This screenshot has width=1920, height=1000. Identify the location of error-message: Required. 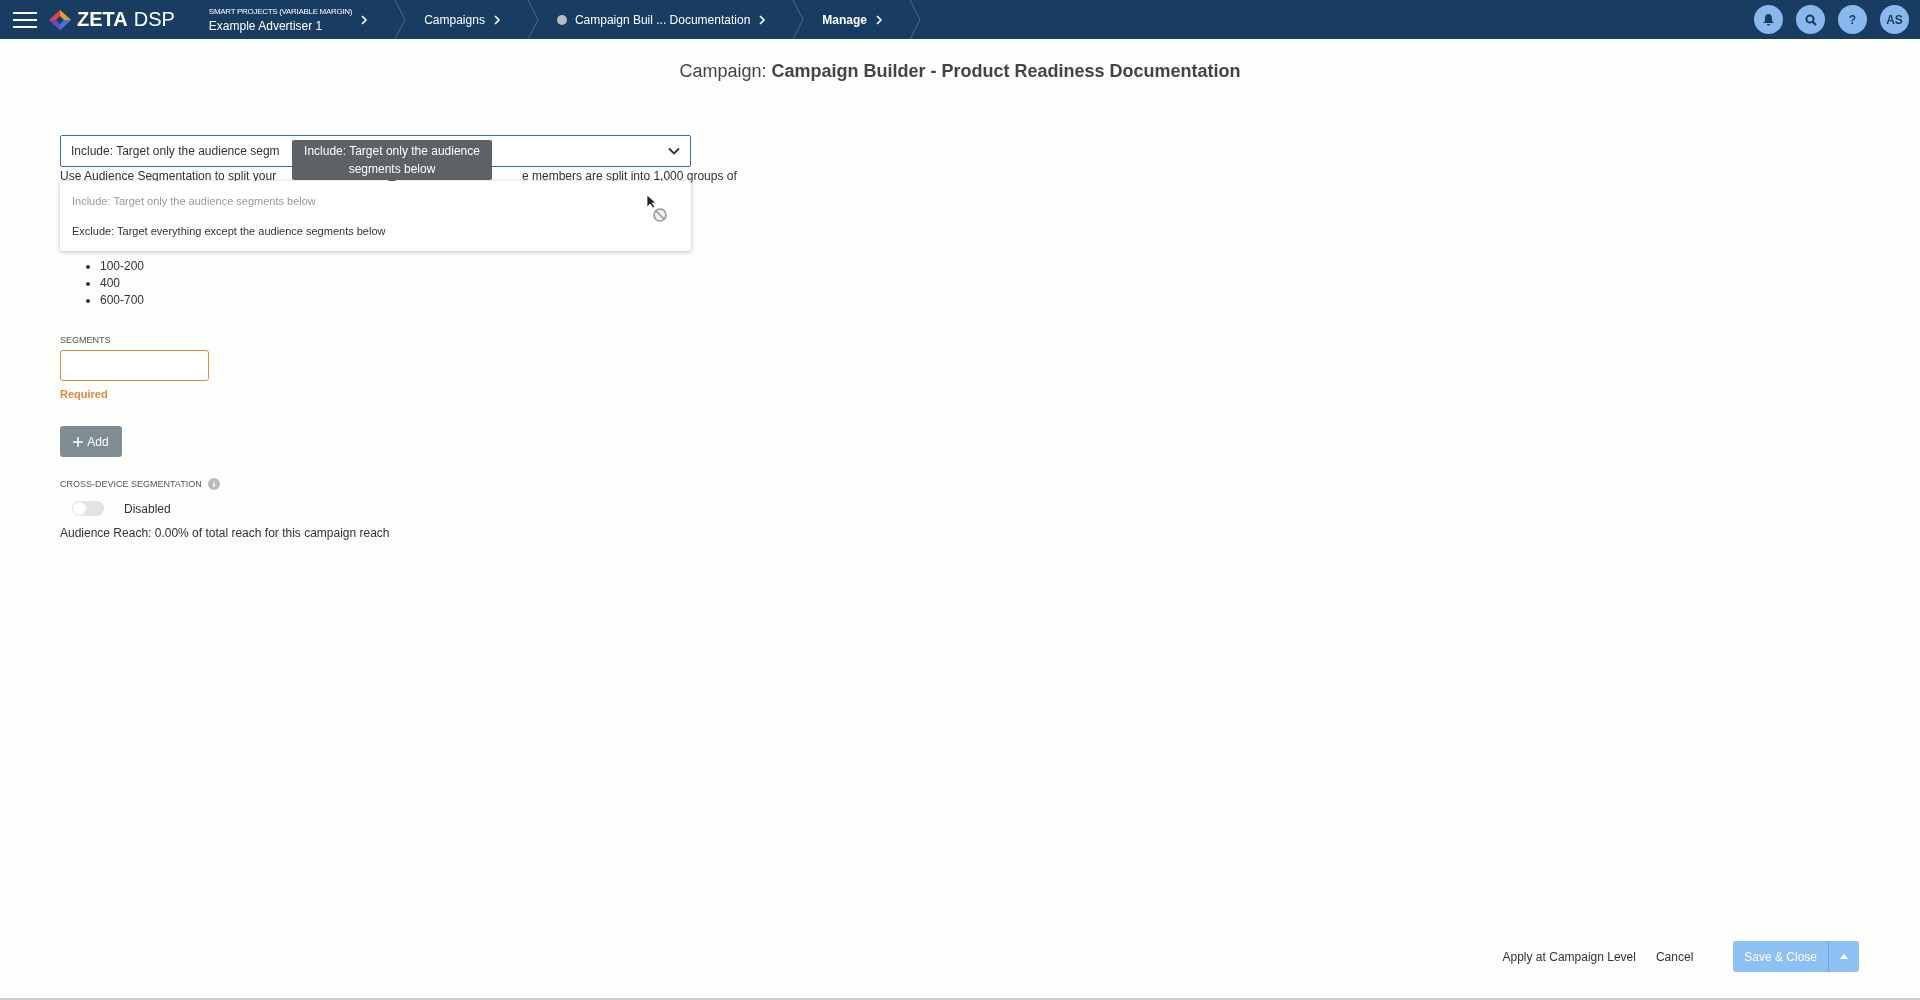
(84, 394).